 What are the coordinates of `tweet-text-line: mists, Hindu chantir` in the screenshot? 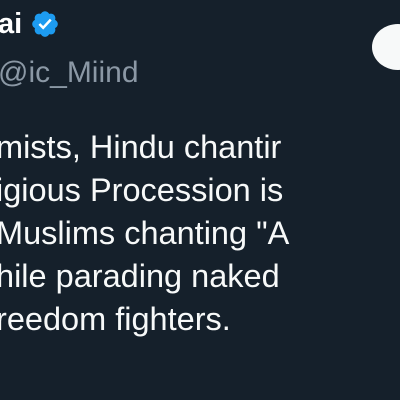 It's located at (141, 147).